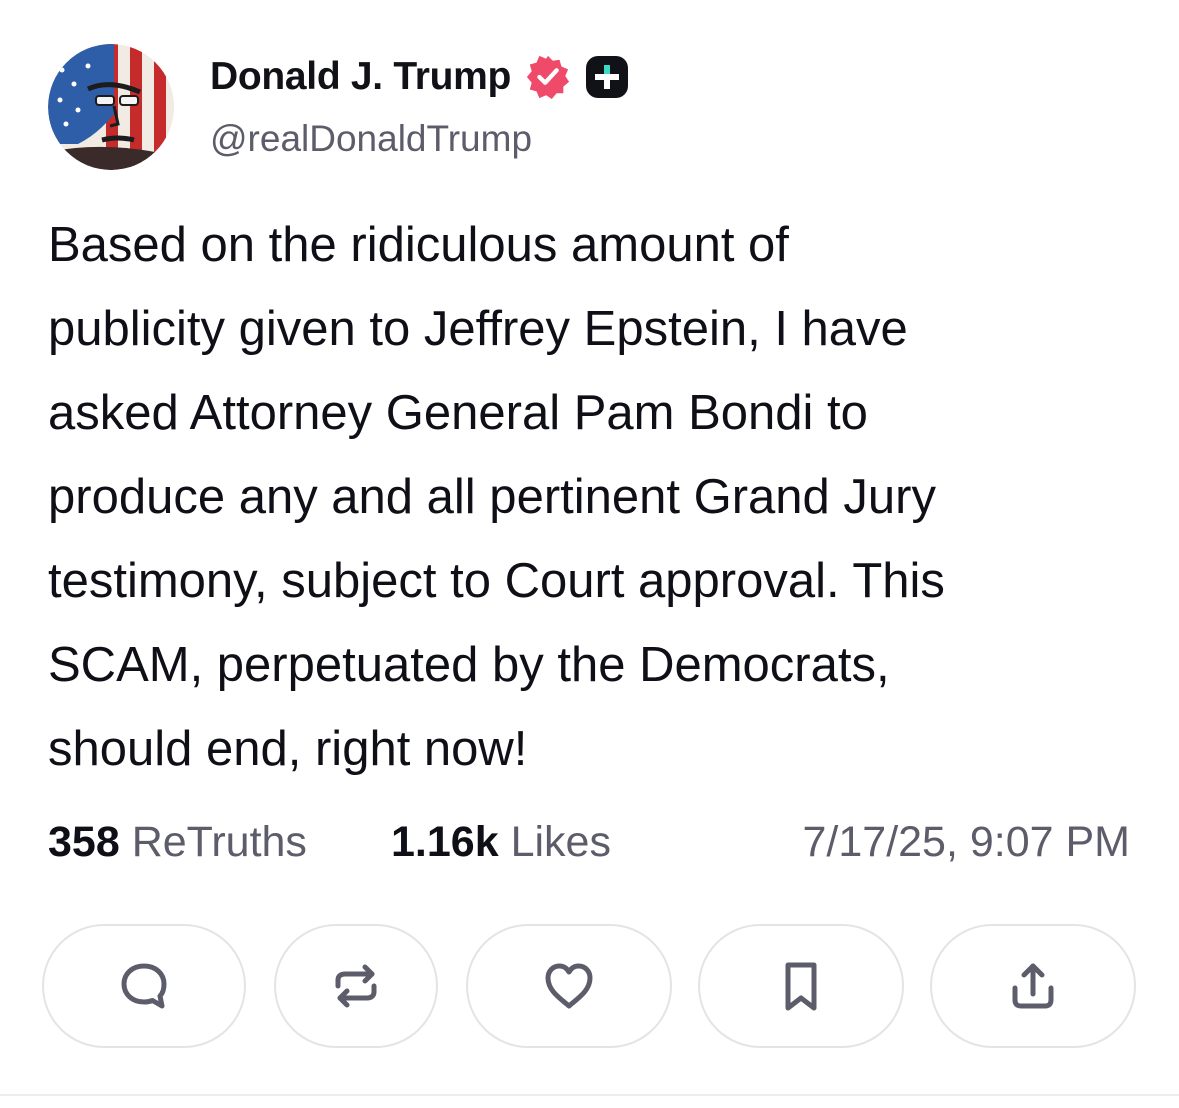 The width and height of the screenshot is (1179, 1108). I want to click on action-bar, so click(590, 987).